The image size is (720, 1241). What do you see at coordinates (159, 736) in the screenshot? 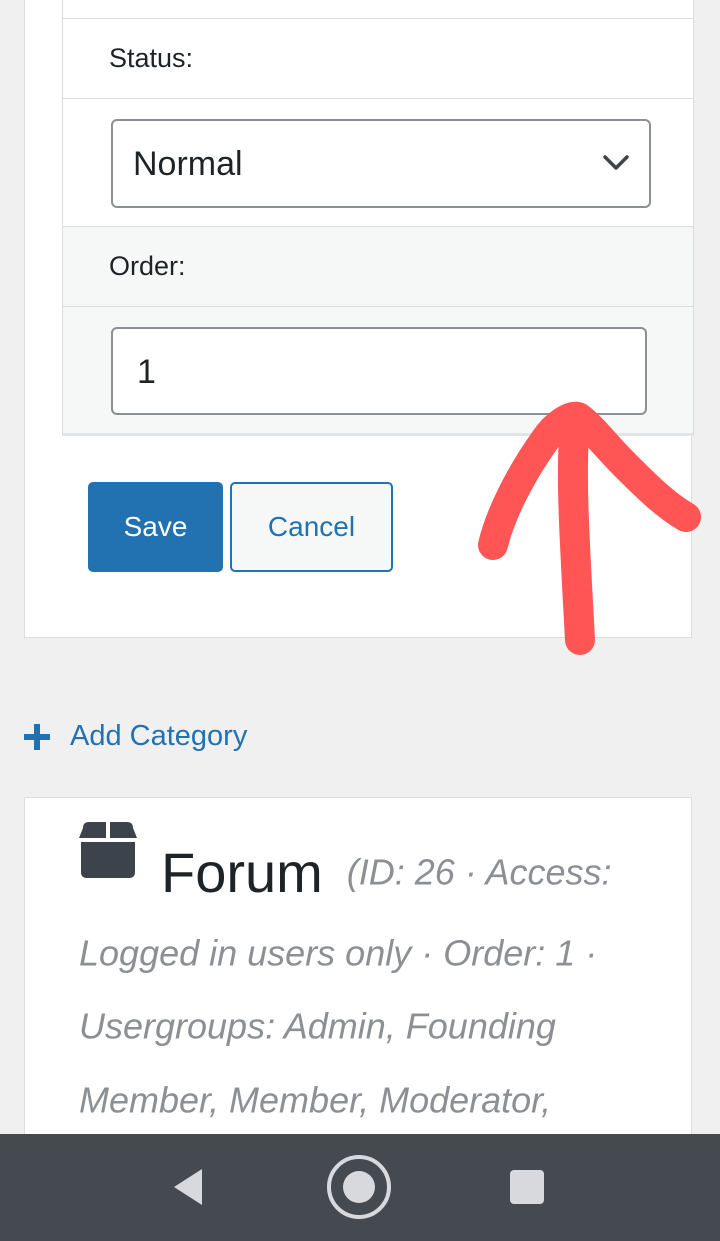
I see `add-category-label: Add Category` at bounding box center [159, 736].